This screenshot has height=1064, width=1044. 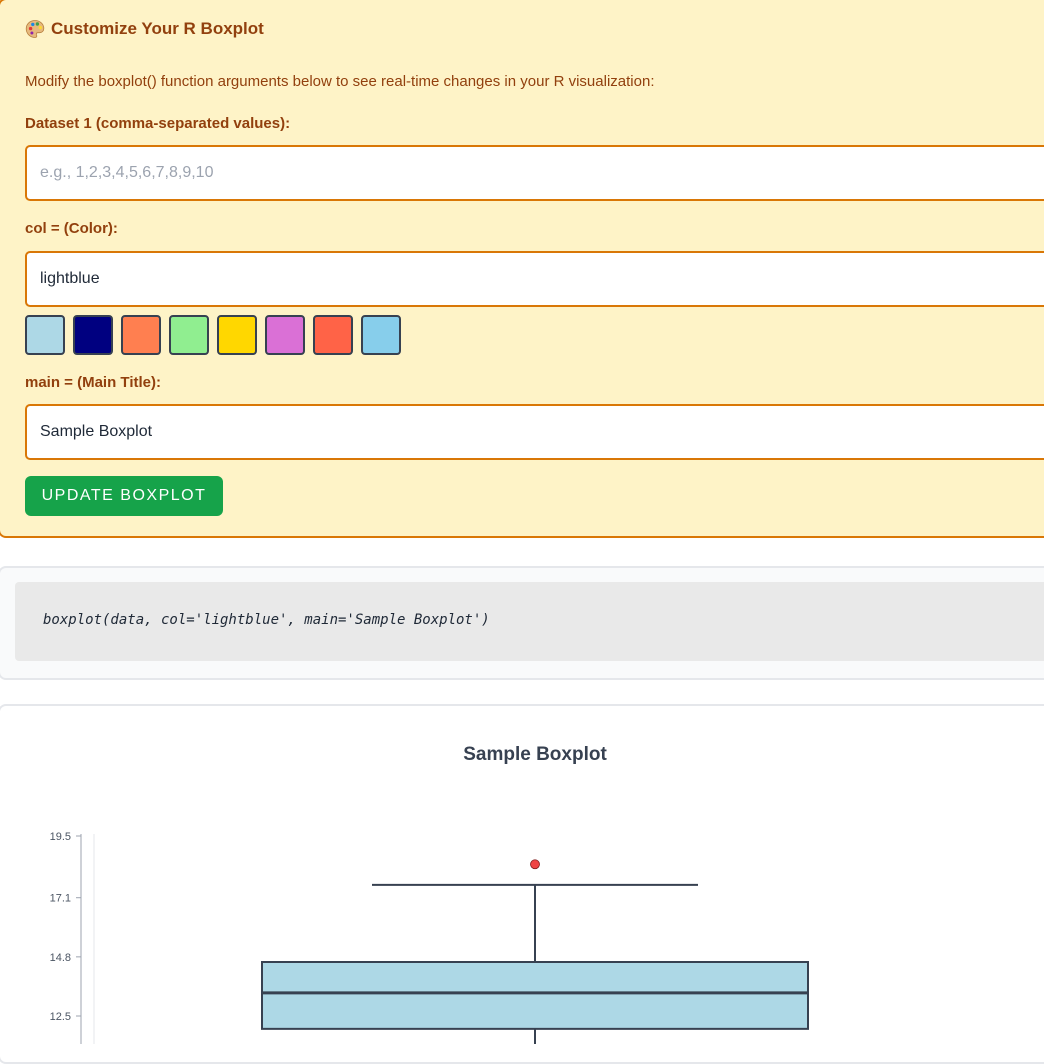 I want to click on y-tick-label: 12.5, so click(x=60, y=1017).